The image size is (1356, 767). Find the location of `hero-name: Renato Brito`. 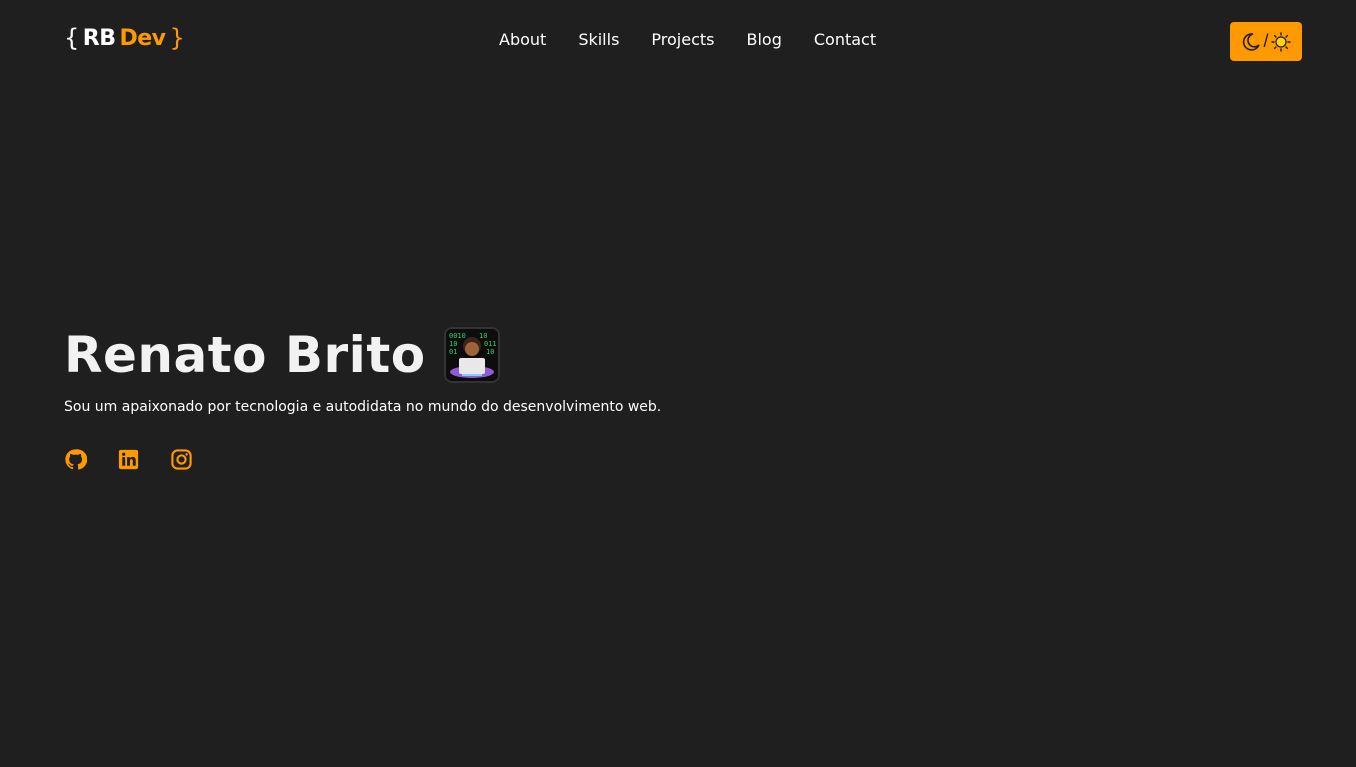

hero-name: Renato Brito is located at coordinates (245, 355).